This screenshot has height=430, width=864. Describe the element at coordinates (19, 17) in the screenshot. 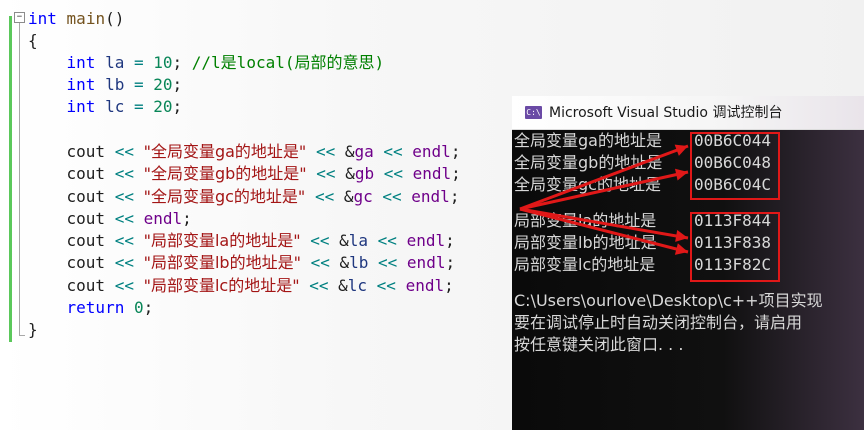

I see `collapse-toggle-icon: −` at that location.